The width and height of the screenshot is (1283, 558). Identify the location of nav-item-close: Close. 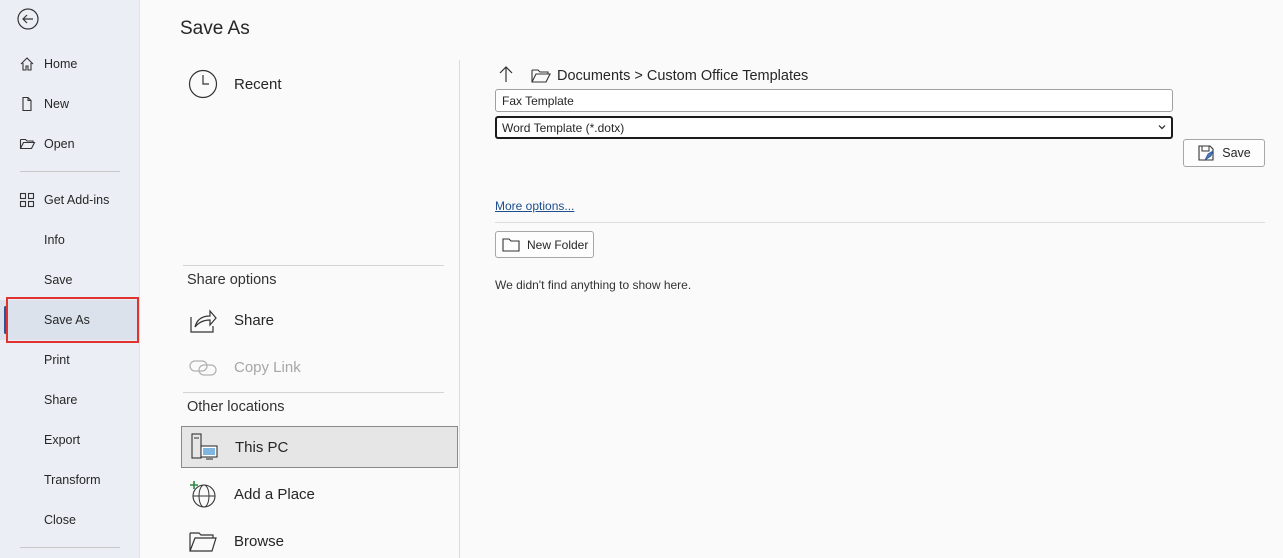
(69, 520).